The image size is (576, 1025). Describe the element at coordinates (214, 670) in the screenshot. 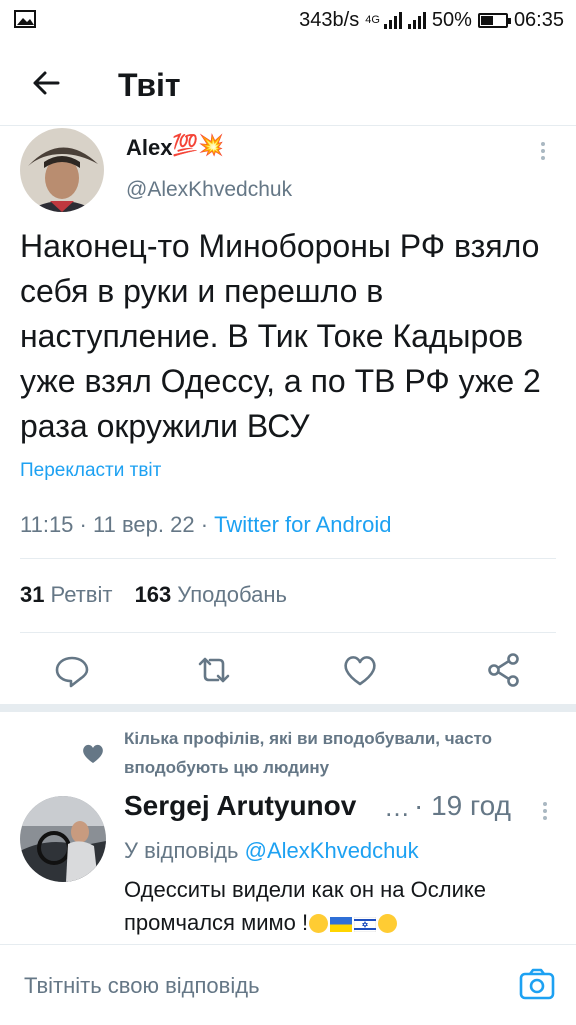

I see `retweet-icon` at that location.